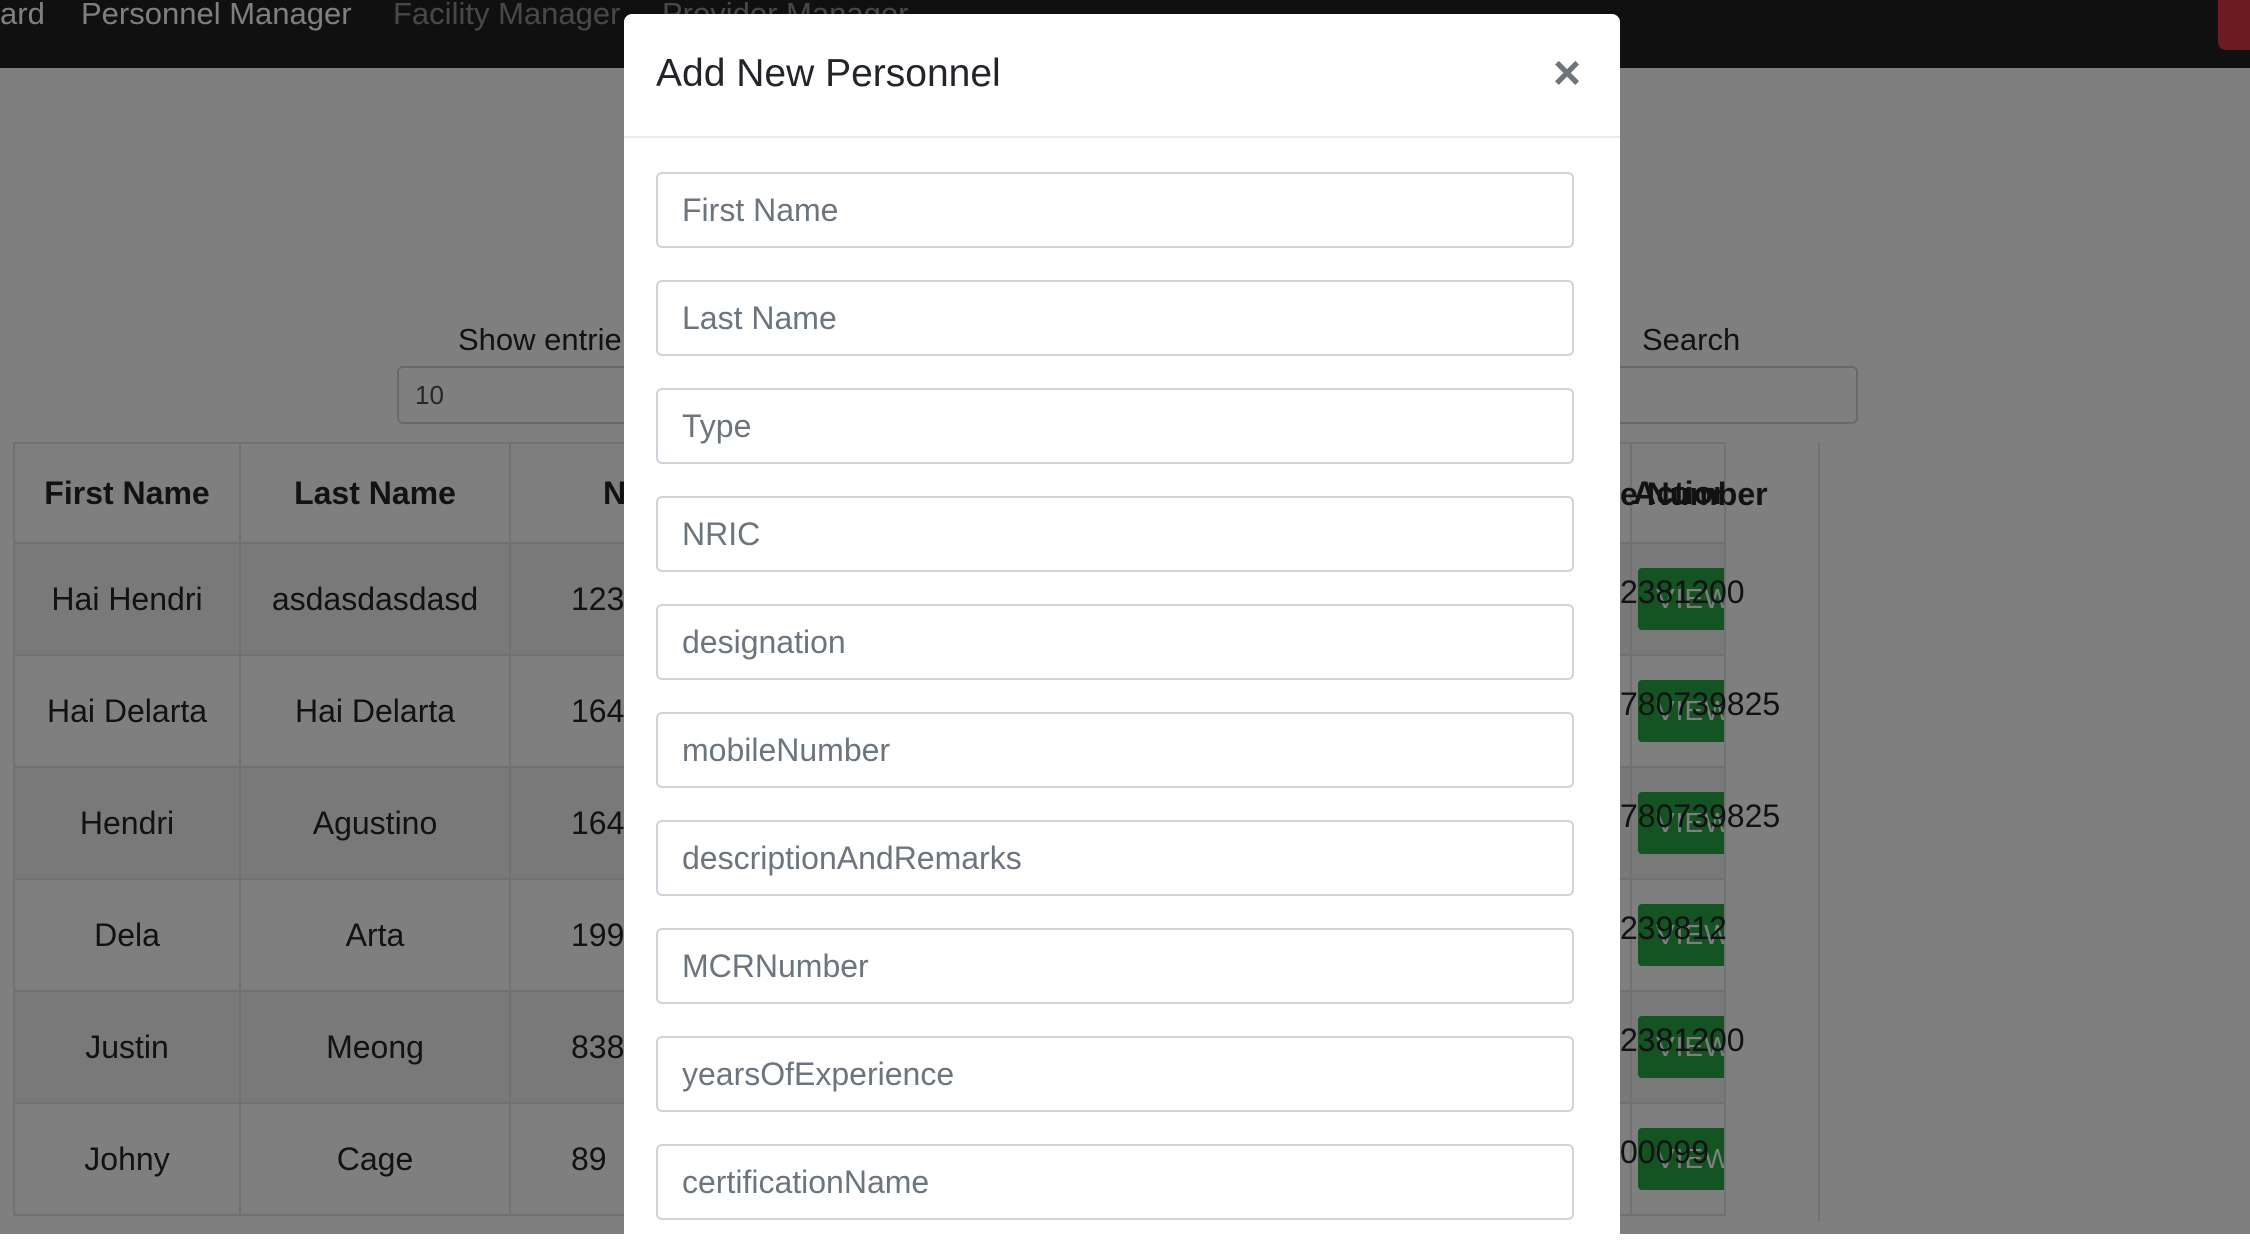 The width and height of the screenshot is (2250, 1254). Describe the element at coordinates (1115, 642) in the screenshot. I see `designation-field` at that location.